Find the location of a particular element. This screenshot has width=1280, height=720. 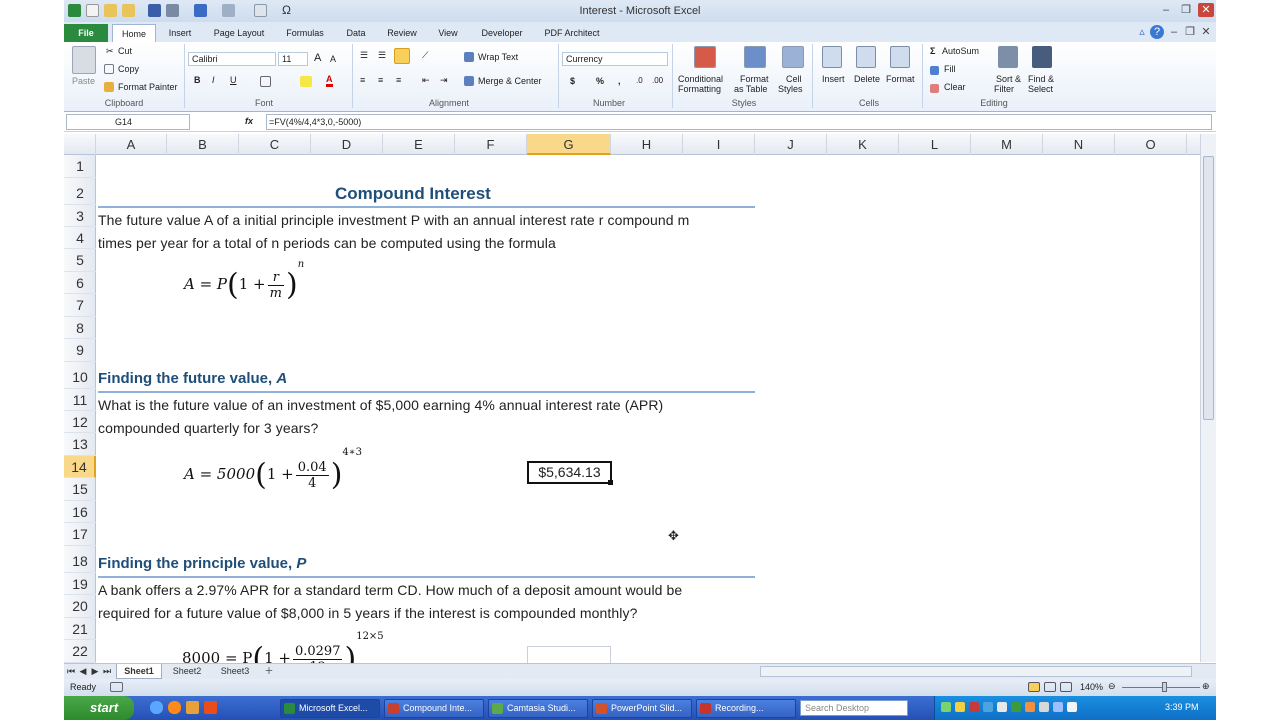

volume-icon is located at coordinates (1072, 707).